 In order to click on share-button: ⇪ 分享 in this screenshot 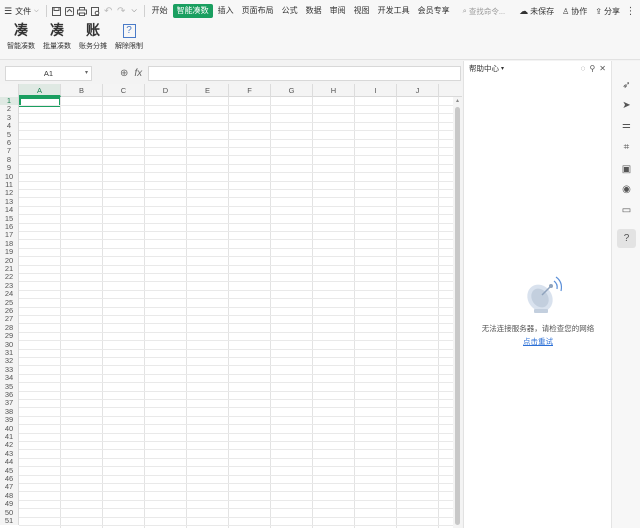, I will do `click(607, 11)`.